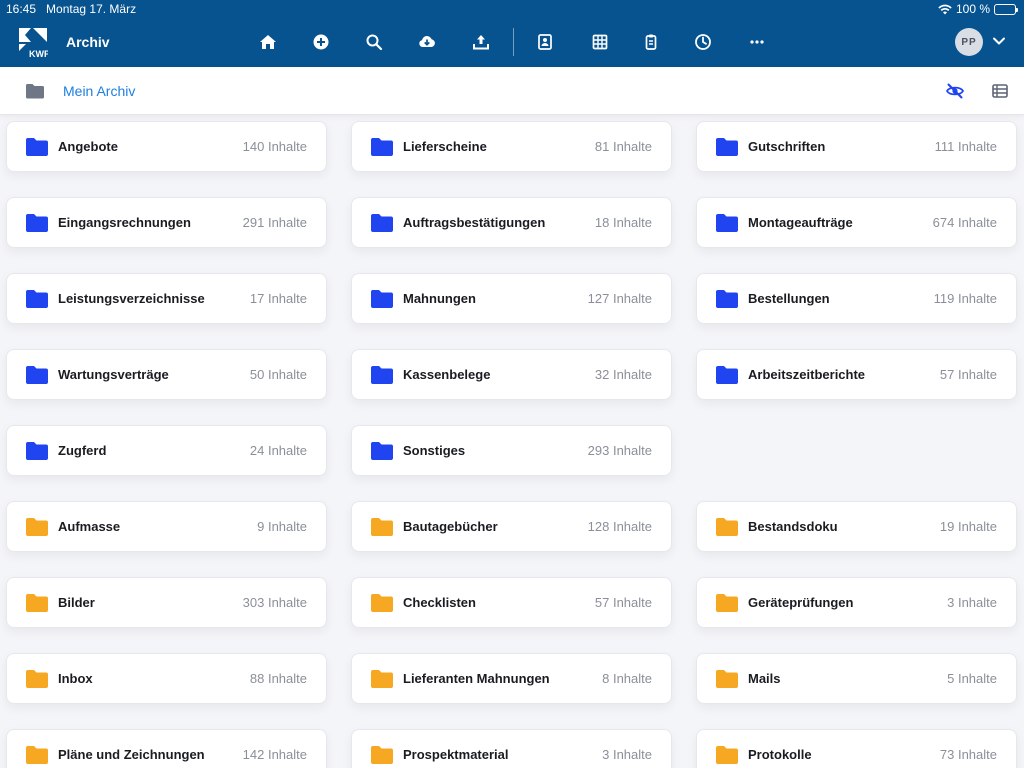 The image size is (1024, 768). I want to click on folder-card: Sonstiges 293 Inhalte, so click(511, 450).